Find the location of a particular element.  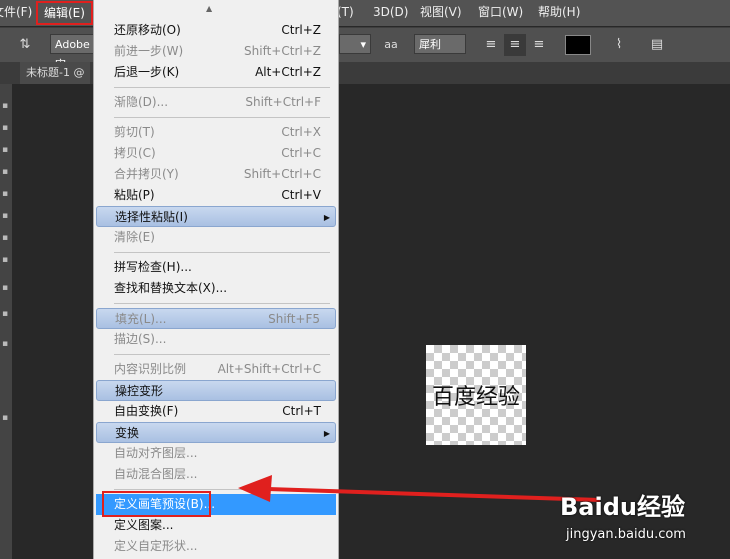

scroll-up-icon: ▲ is located at coordinates (209, 8).